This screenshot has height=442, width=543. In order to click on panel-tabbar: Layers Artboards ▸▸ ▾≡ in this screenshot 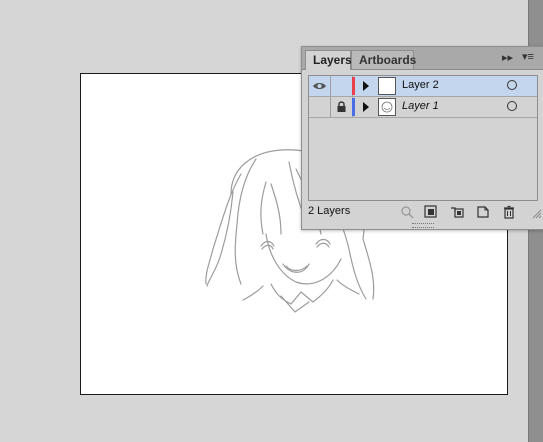, I will do `click(422, 58)`.